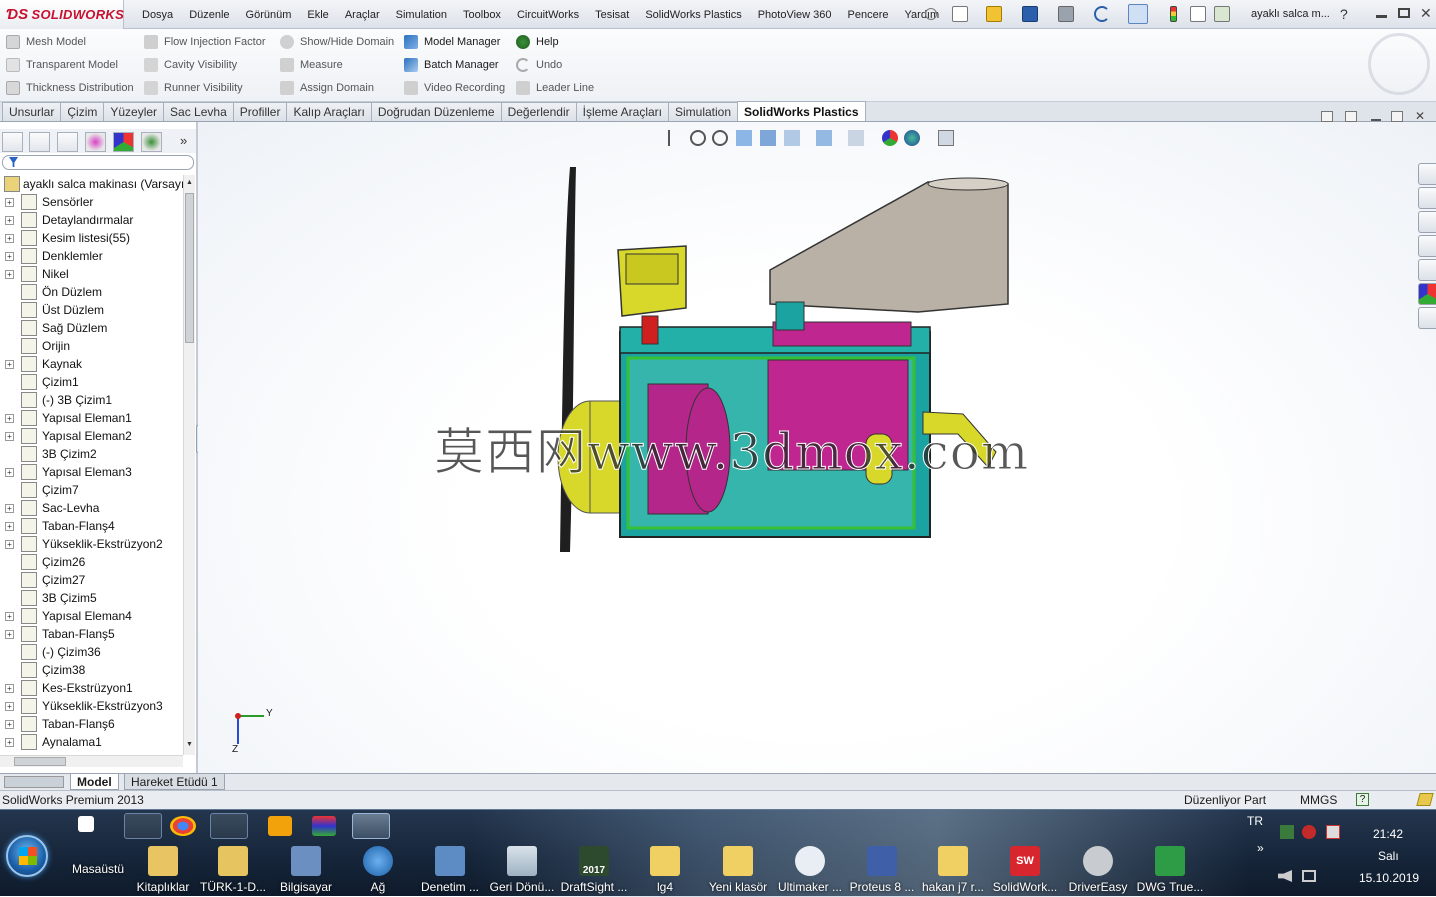 This screenshot has height=897, width=1436. Describe the element at coordinates (91, 526) in the screenshot. I see `tree-item: + Taban-Flanş4` at that location.